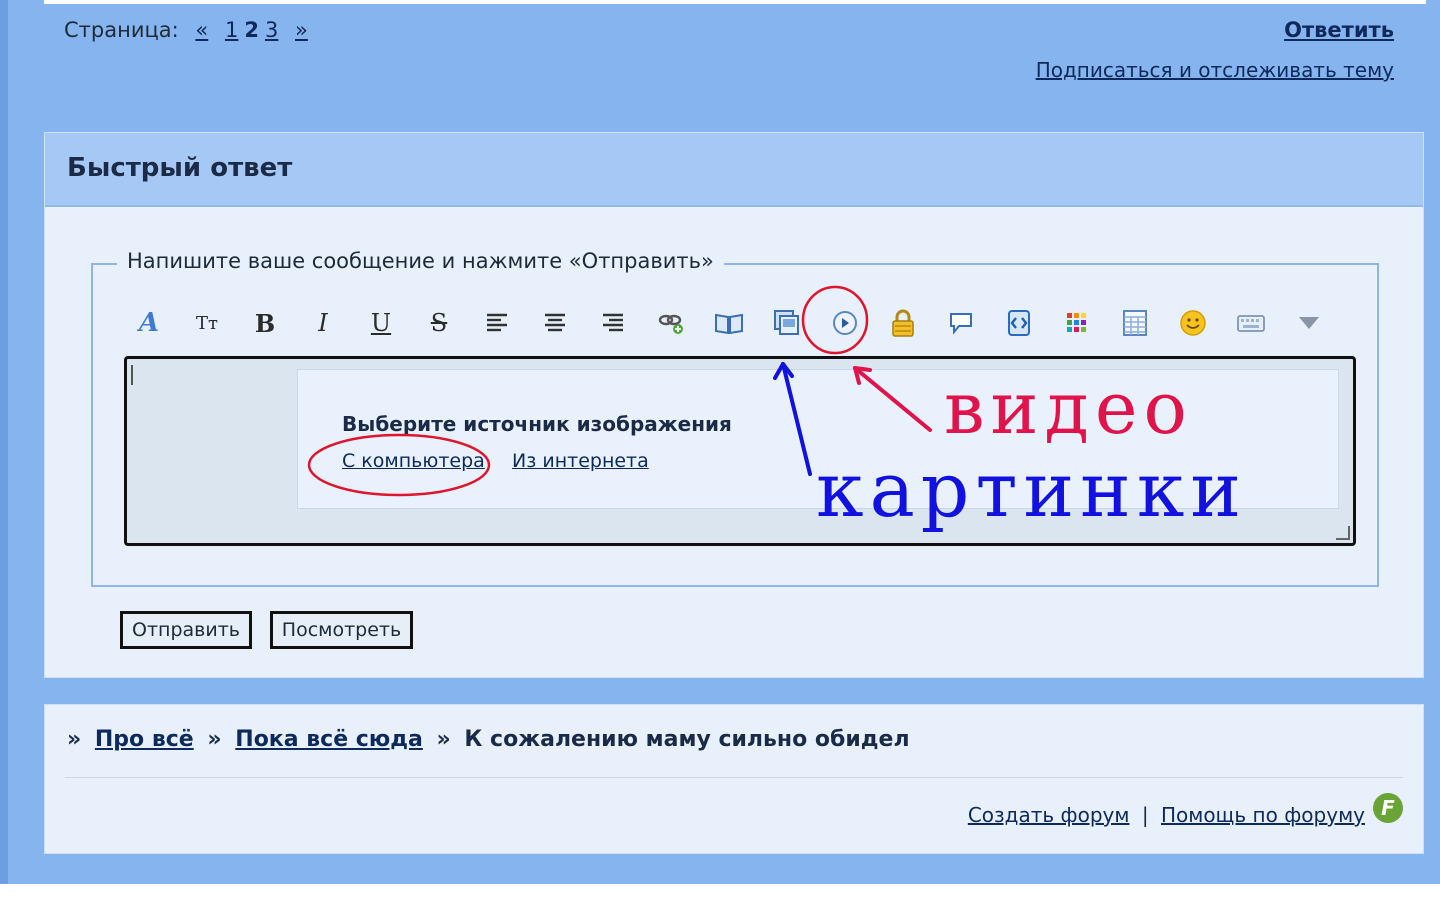 Image resolution: width=1440 pixels, height=900 pixels. I want to click on breadcrumb-item-for-now: Пока всё сюда, so click(329, 739).